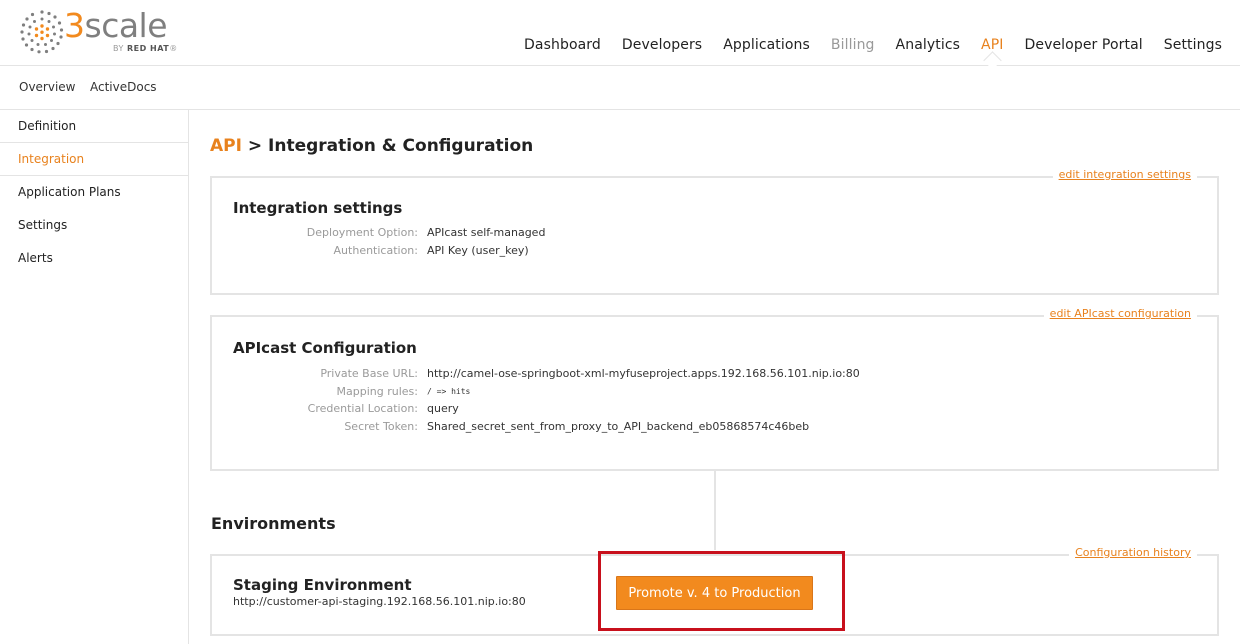 The image size is (1240, 644). What do you see at coordinates (325, 348) in the screenshot?
I see `apicast-configuration-heading: APIcast Configuration` at bounding box center [325, 348].